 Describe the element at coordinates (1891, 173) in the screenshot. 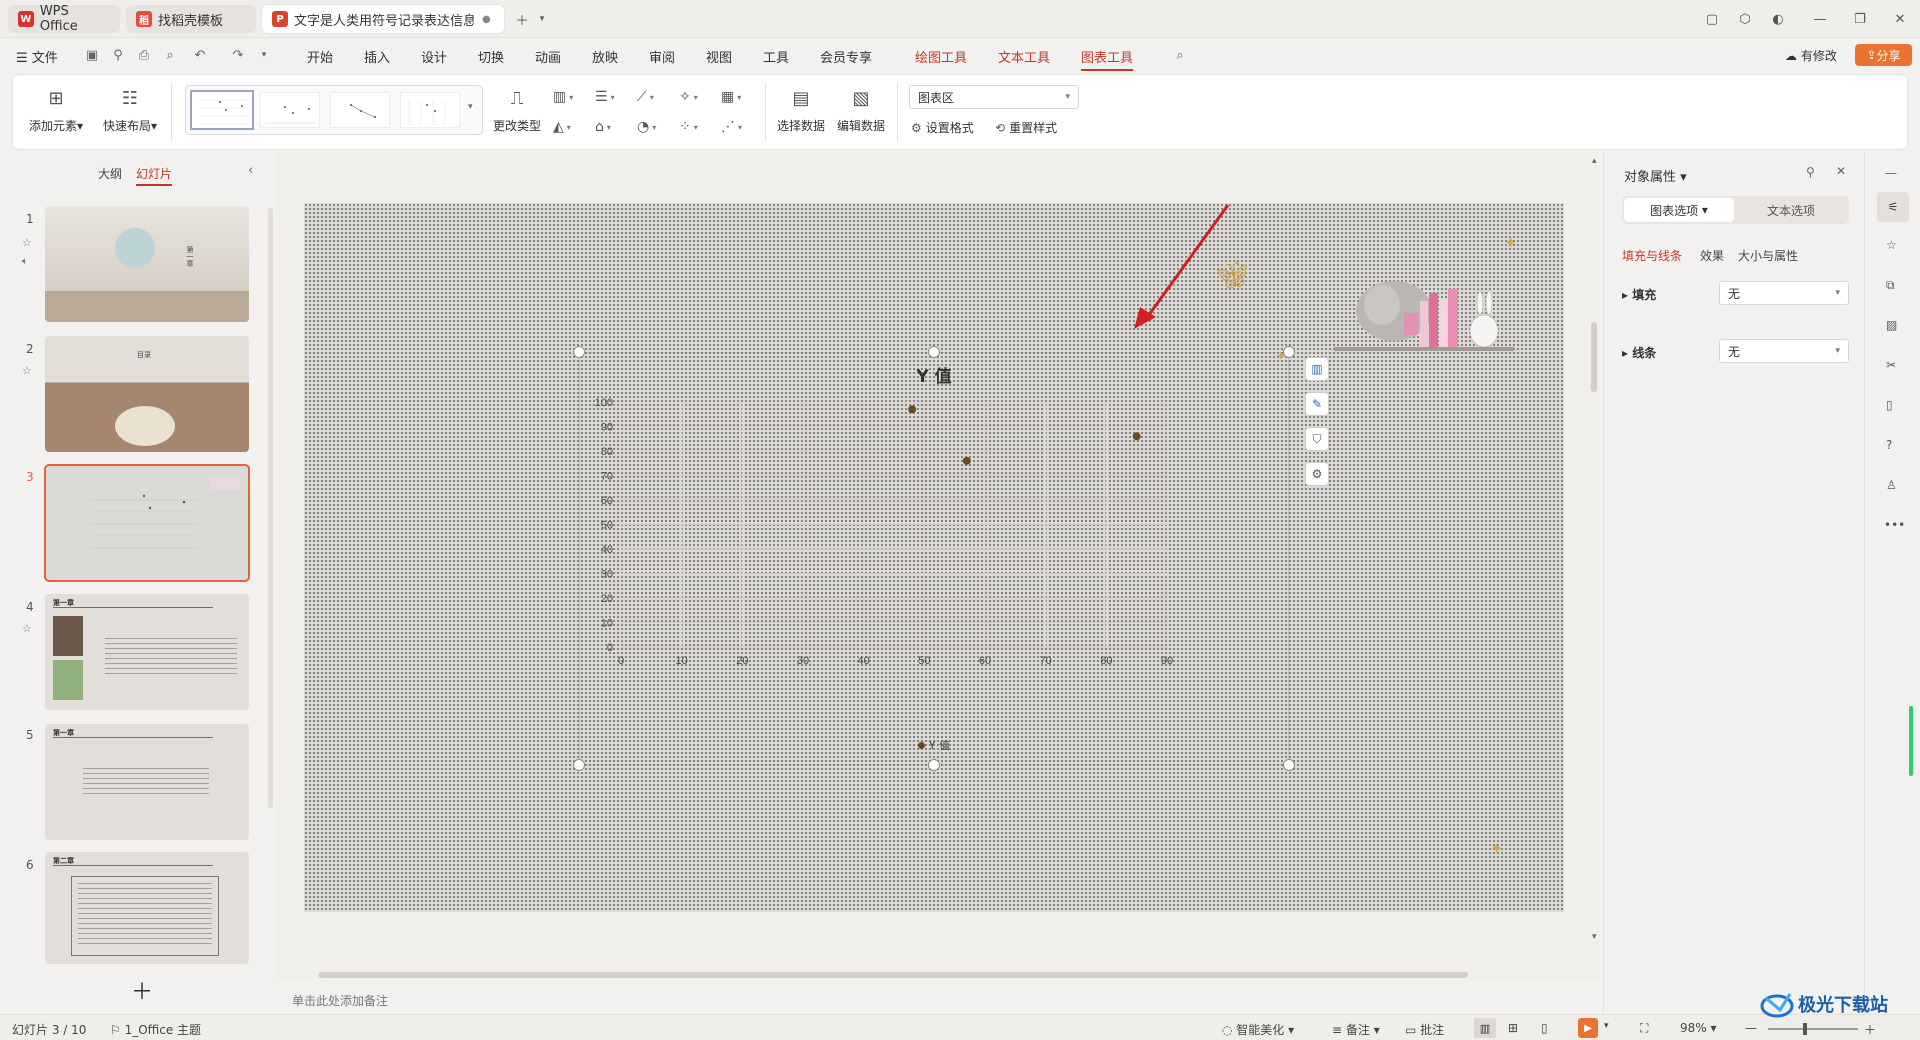

I see `minimize-pane-icon: —` at that location.